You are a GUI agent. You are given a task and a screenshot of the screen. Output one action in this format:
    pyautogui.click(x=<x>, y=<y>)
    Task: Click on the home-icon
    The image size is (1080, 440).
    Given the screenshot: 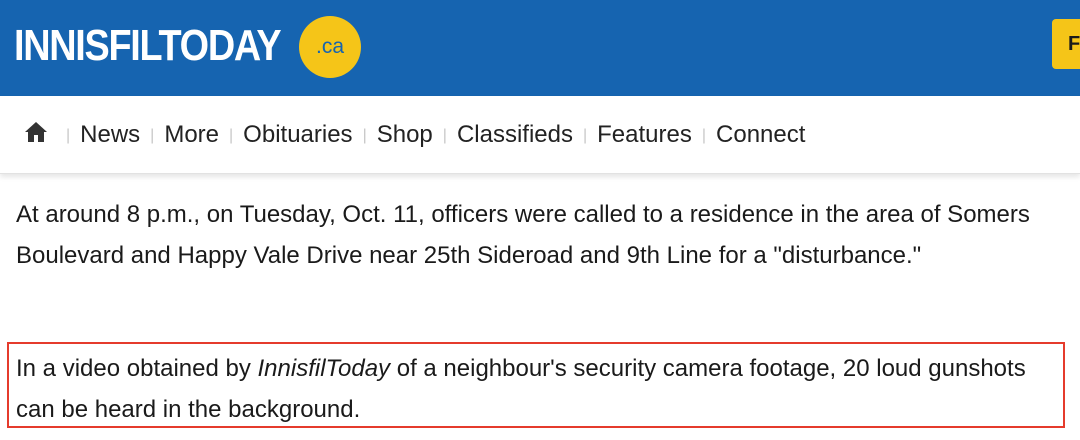 What is the action you would take?
    pyautogui.click(x=40, y=134)
    